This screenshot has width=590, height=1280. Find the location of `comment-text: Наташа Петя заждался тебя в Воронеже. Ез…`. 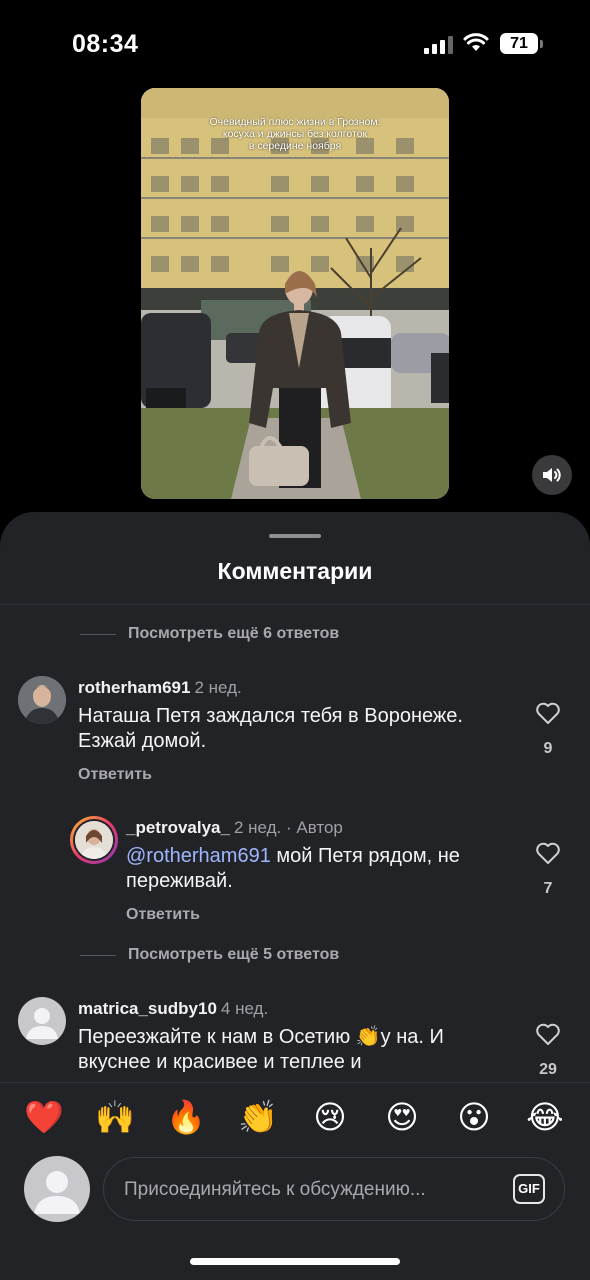

comment-text: Наташа Петя заждался тебя в Воронеже. Ез… is located at coordinates (270, 728).